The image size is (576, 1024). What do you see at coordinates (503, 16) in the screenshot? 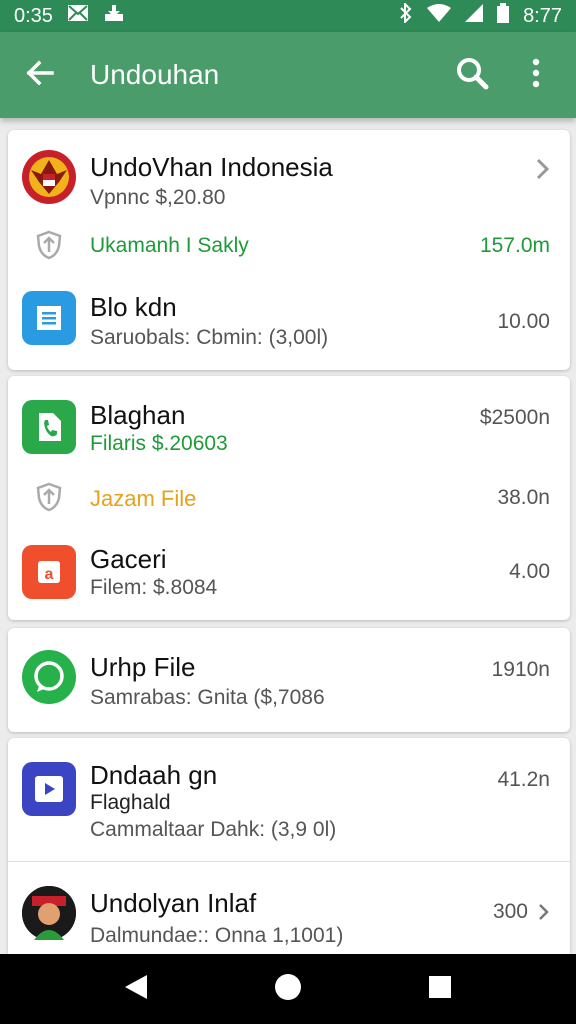
I see `battery-icon` at bounding box center [503, 16].